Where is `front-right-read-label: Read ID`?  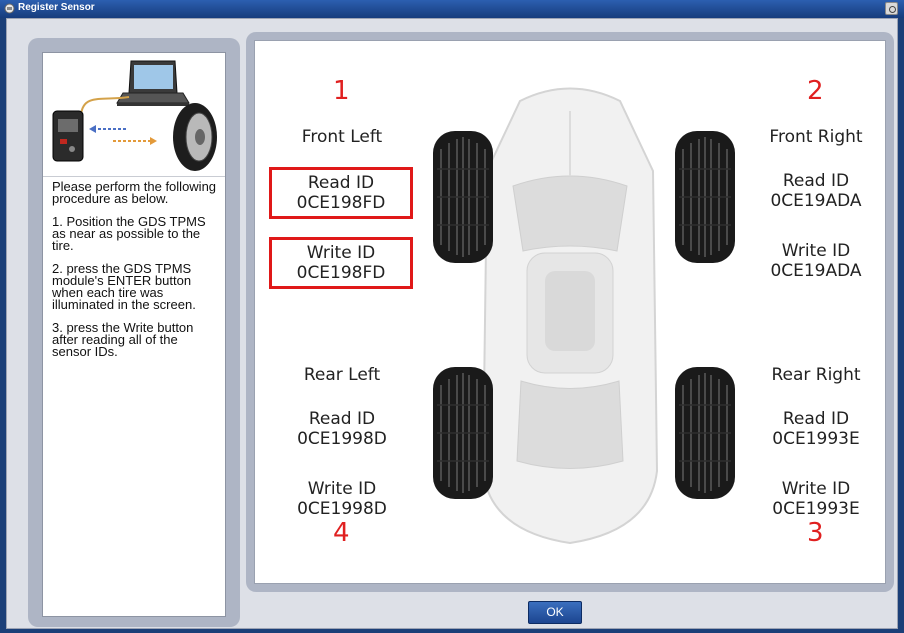
front-right-read-label: Read ID is located at coordinates (816, 181).